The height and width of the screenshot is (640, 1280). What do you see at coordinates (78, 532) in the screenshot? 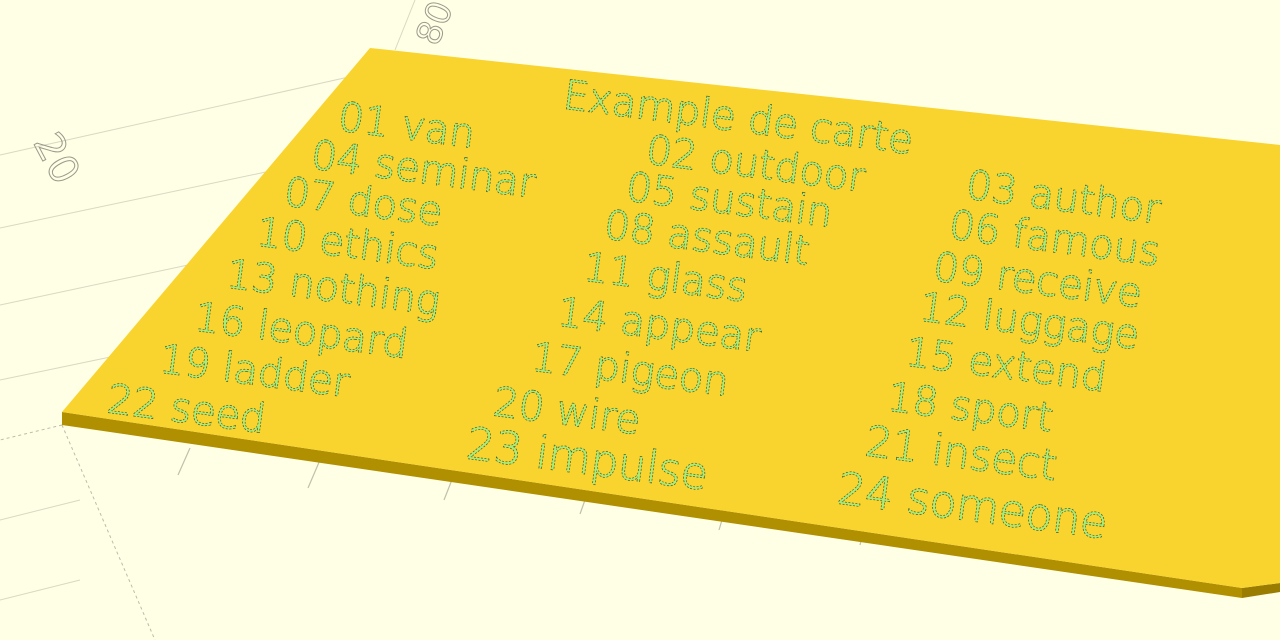
I see `axis-lines` at bounding box center [78, 532].